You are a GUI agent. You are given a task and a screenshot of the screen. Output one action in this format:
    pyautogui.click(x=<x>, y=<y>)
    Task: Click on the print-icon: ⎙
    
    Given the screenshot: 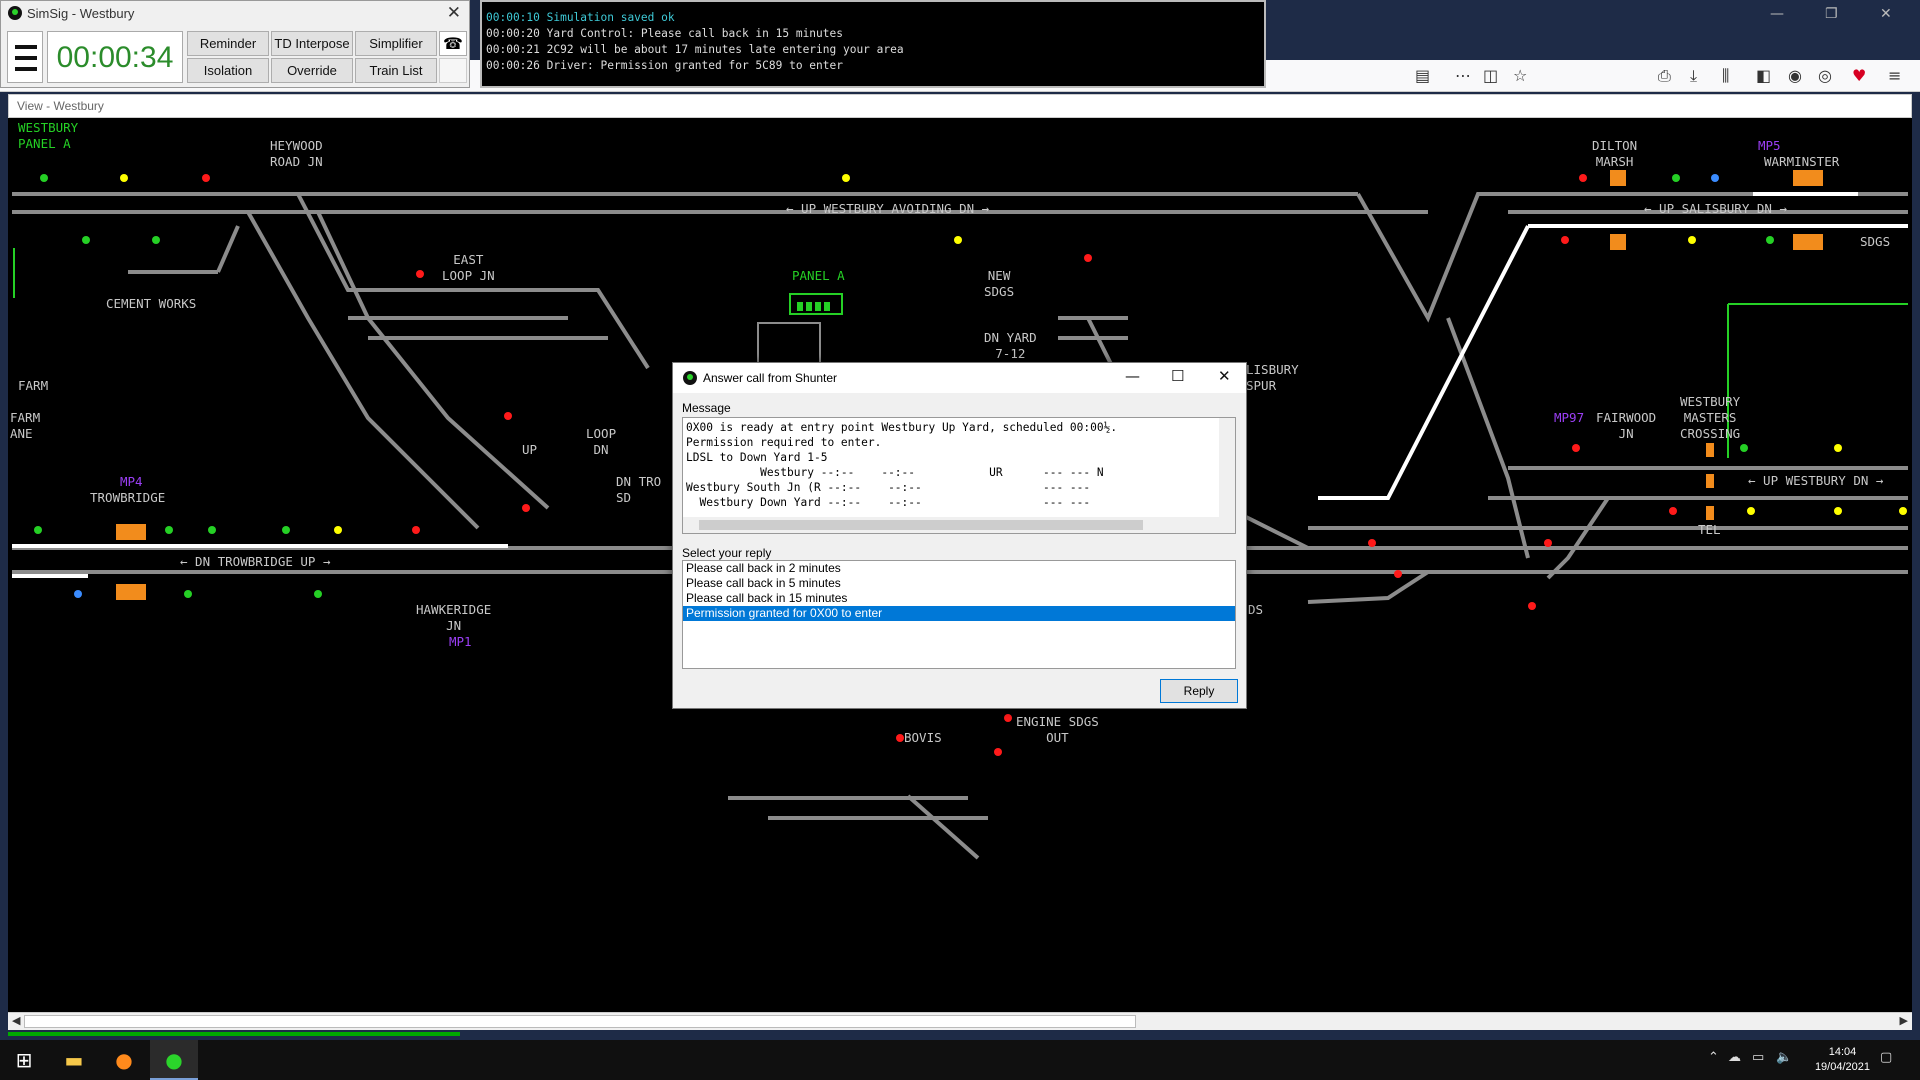 What is the action you would take?
    pyautogui.click(x=1664, y=76)
    